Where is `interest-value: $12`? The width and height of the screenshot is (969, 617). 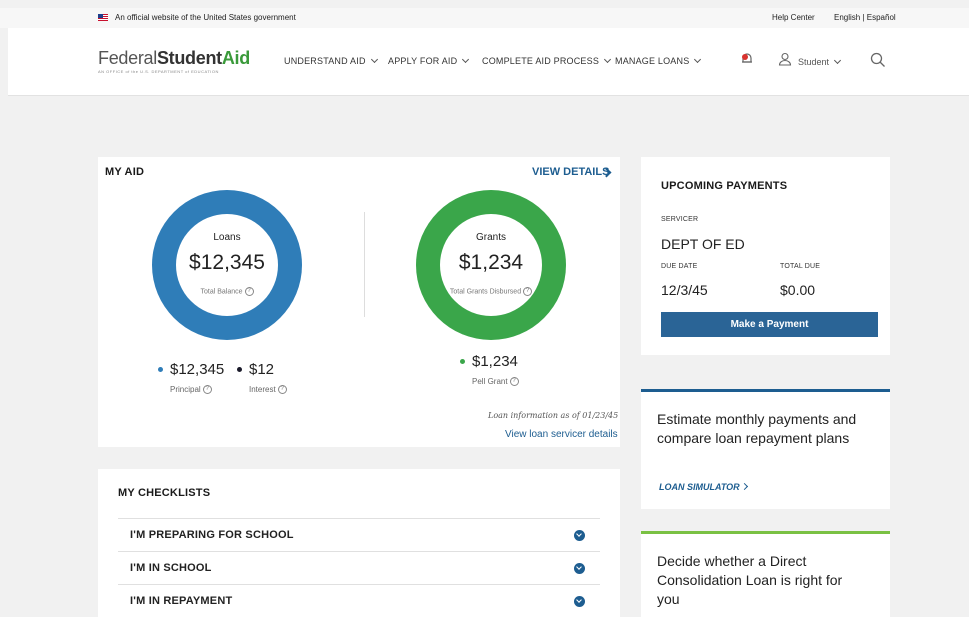 interest-value: $12 is located at coordinates (262, 369).